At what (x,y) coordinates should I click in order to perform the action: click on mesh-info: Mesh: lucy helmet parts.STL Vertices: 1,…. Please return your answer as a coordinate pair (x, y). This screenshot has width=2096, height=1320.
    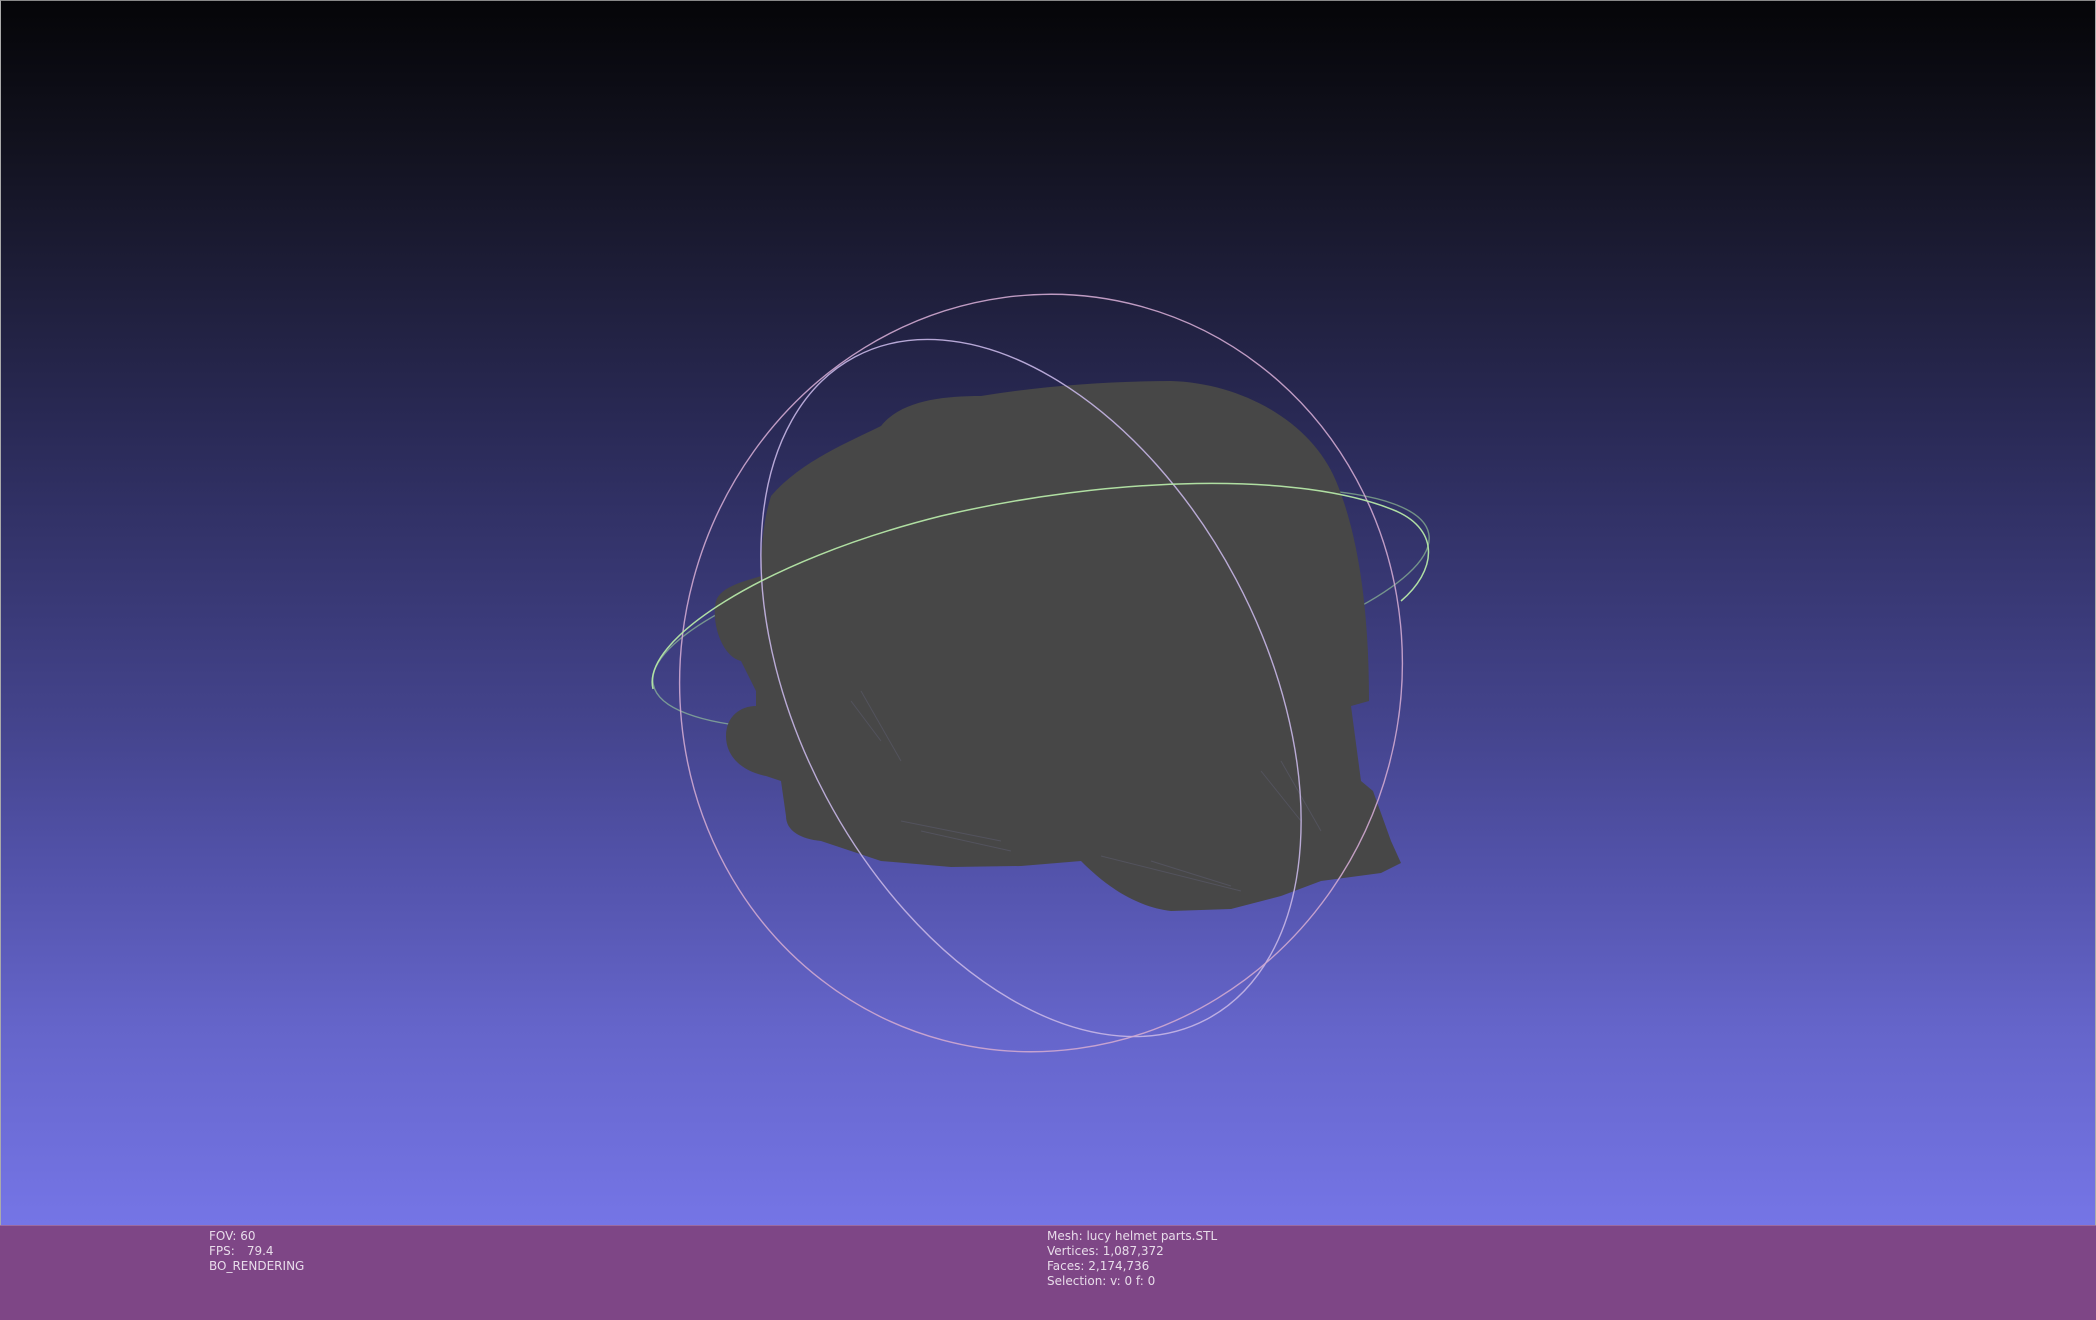
    Looking at the image, I should click on (1132, 1259).